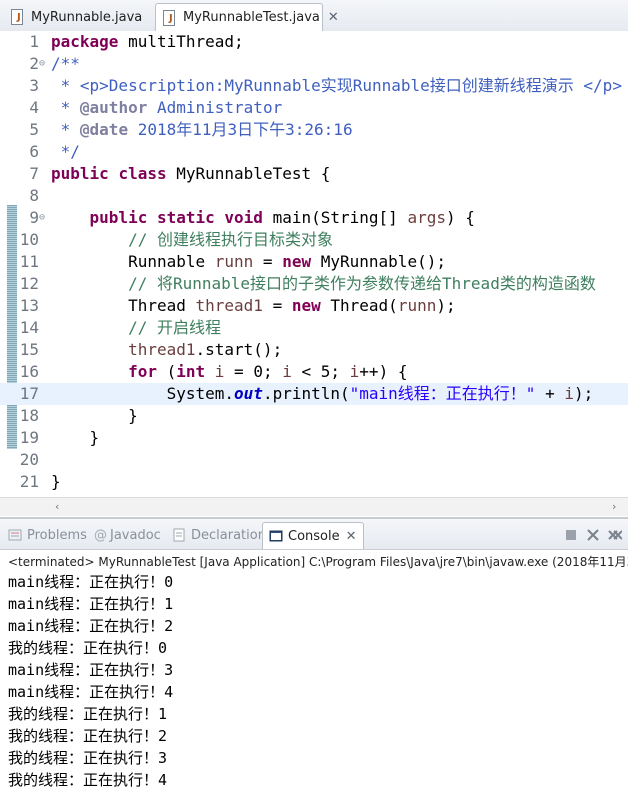 The width and height of the screenshot is (628, 793). What do you see at coordinates (276, 536) in the screenshot?
I see `console-icon` at bounding box center [276, 536].